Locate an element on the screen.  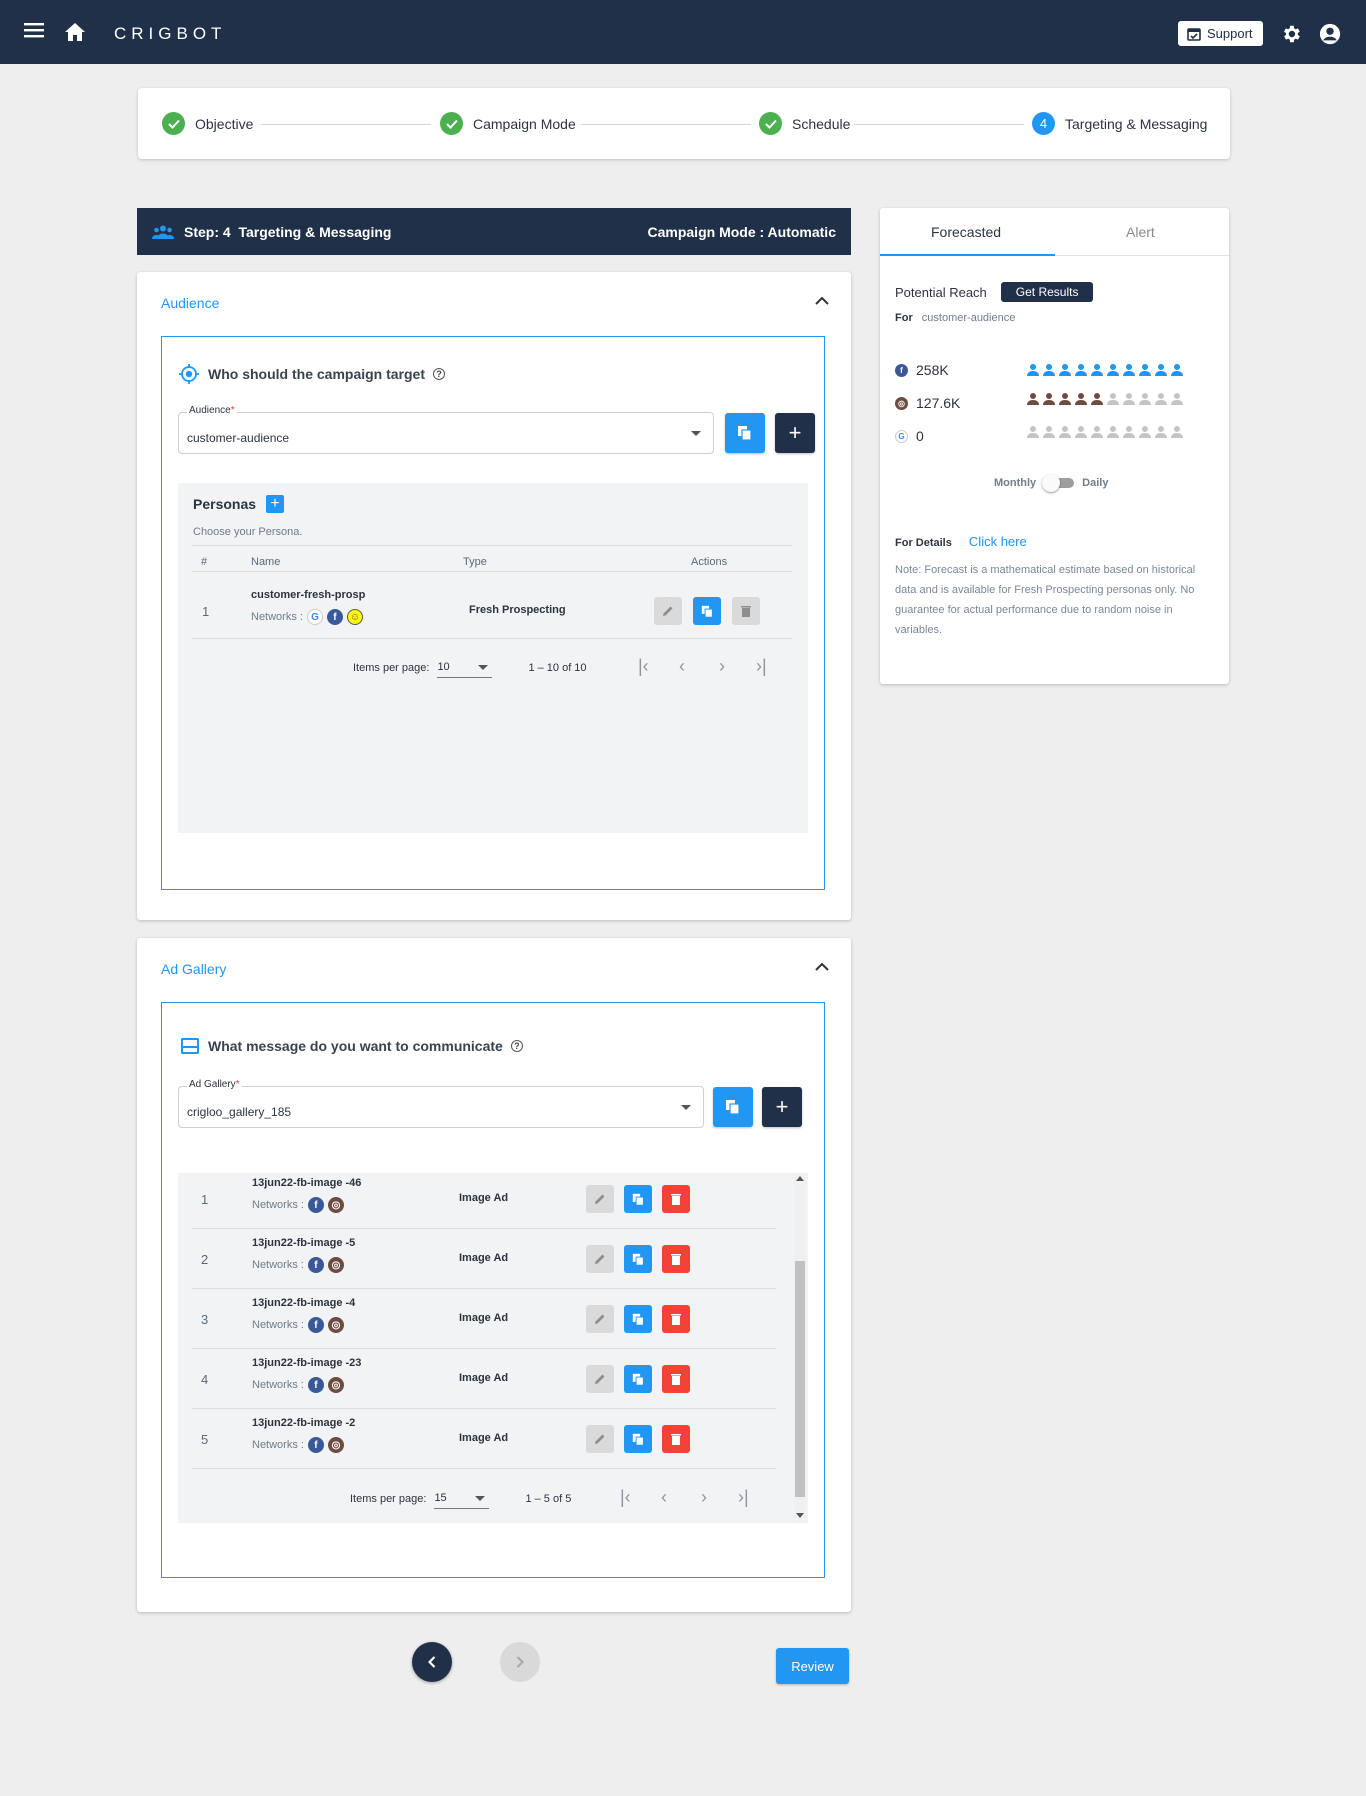
reach-people-instagram is located at coordinates (1105, 399).